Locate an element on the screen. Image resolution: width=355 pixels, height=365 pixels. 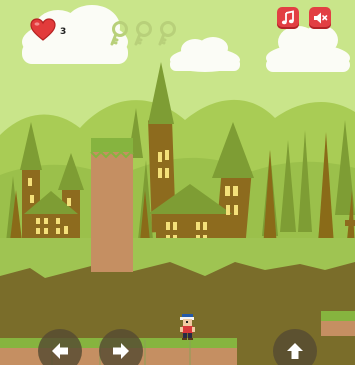
heart-icon is located at coordinates (43, 29).